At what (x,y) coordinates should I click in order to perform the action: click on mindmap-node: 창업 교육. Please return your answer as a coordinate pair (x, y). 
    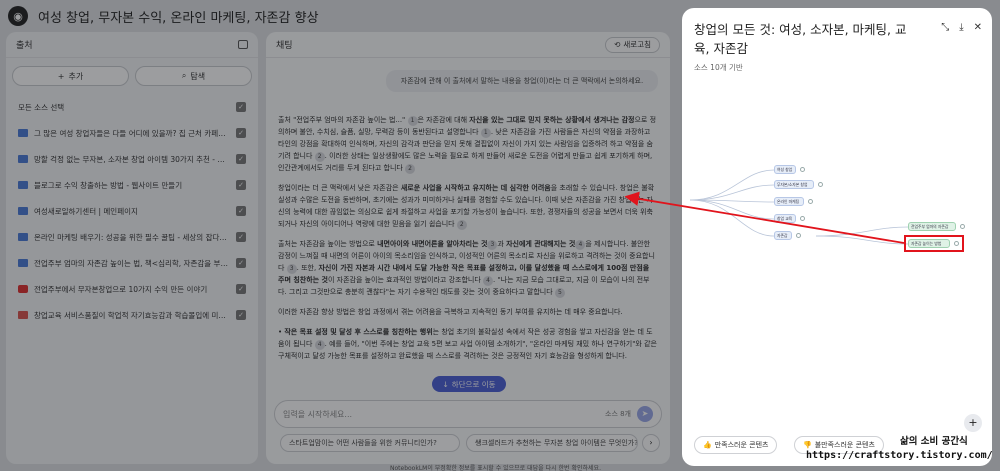
    Looking at the image, I should click on (785, 218).